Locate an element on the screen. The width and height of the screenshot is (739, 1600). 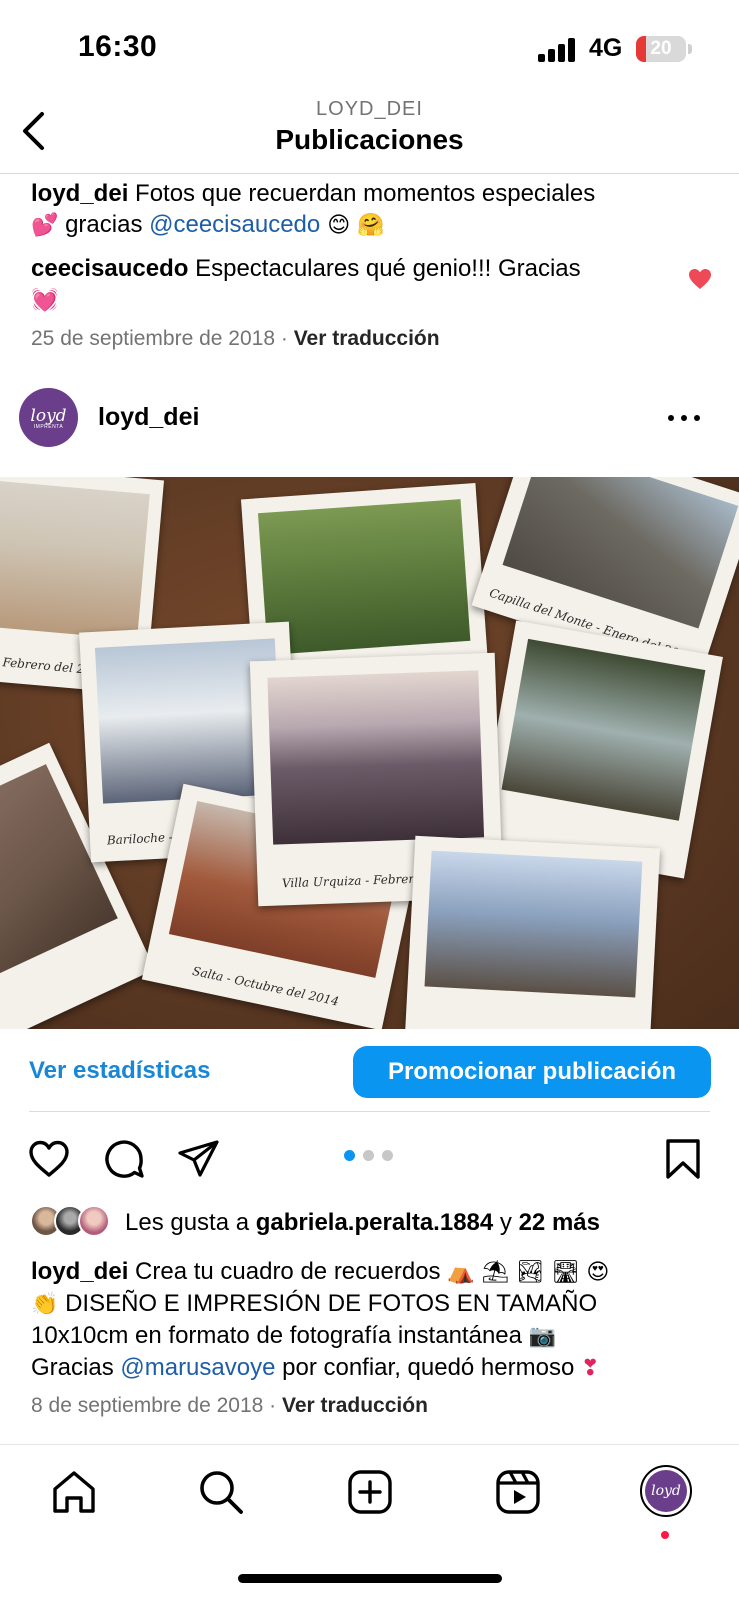
nav-header: LOYD_DEI Publicaciones is located at coordinates (369, 135).